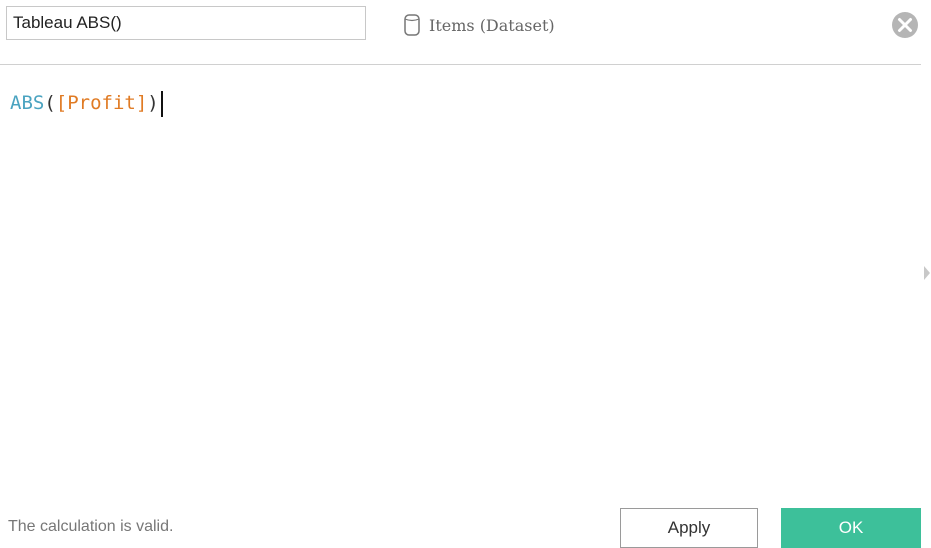 The width and height of the screenshot is (931, 548). I want to click on close-icon, so click(905, 25).